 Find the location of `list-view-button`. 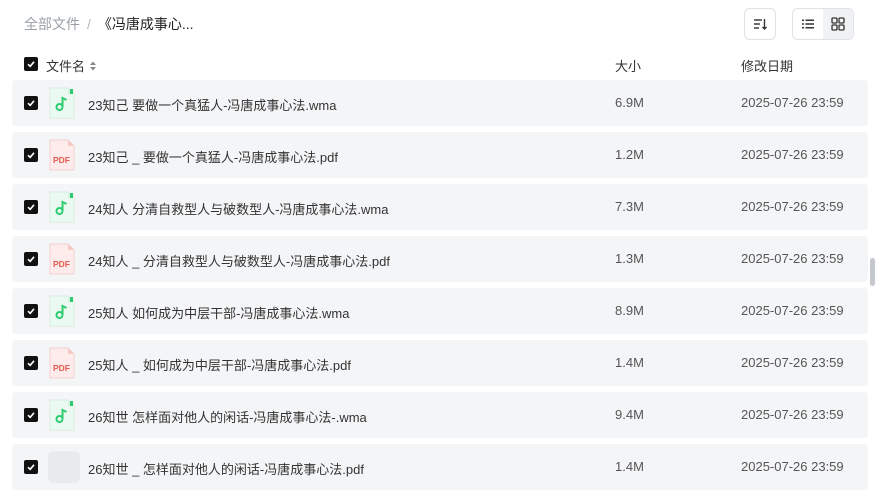

list-view-button is located at coordinates (808, 24).